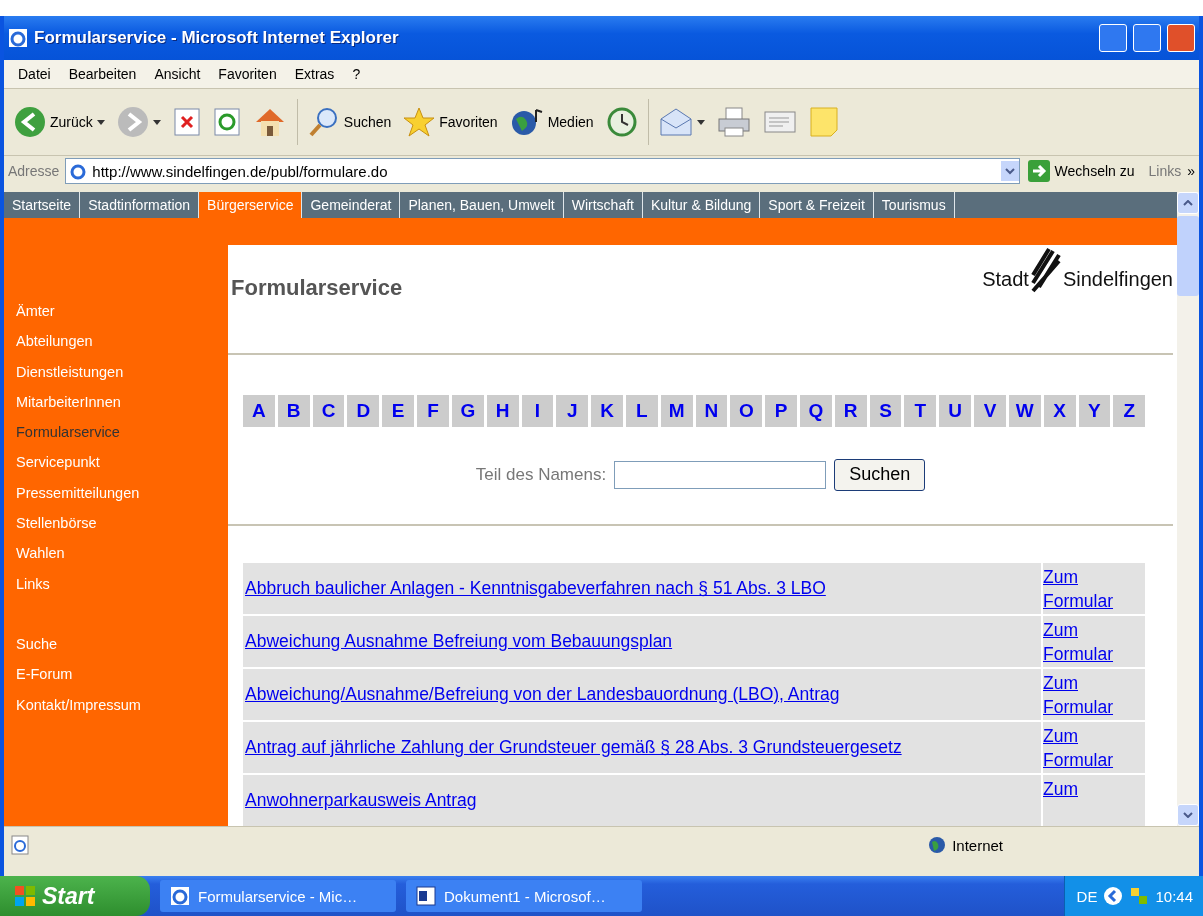 The width and height of the screenshot is (1203, 916). What do you see at coordinates (1188, 509) in the screenshot?
I see `scrollbar` at bounding box center [1188, 509].